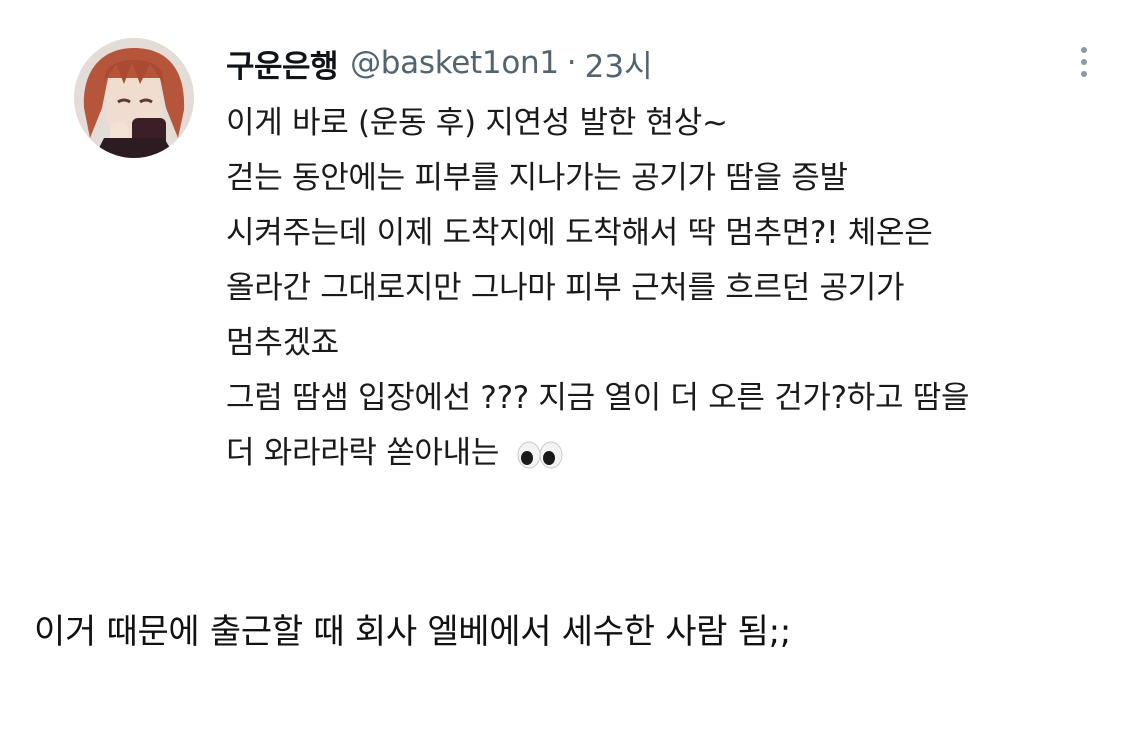 The width and height of the screenshot is (1144, 736). Describe the element at coordinates (565, 288) in the screenshot. I see `tweet-line: 올라간 그대로지만 그나마 피부 근처를 흐르던 공기가` at that location.